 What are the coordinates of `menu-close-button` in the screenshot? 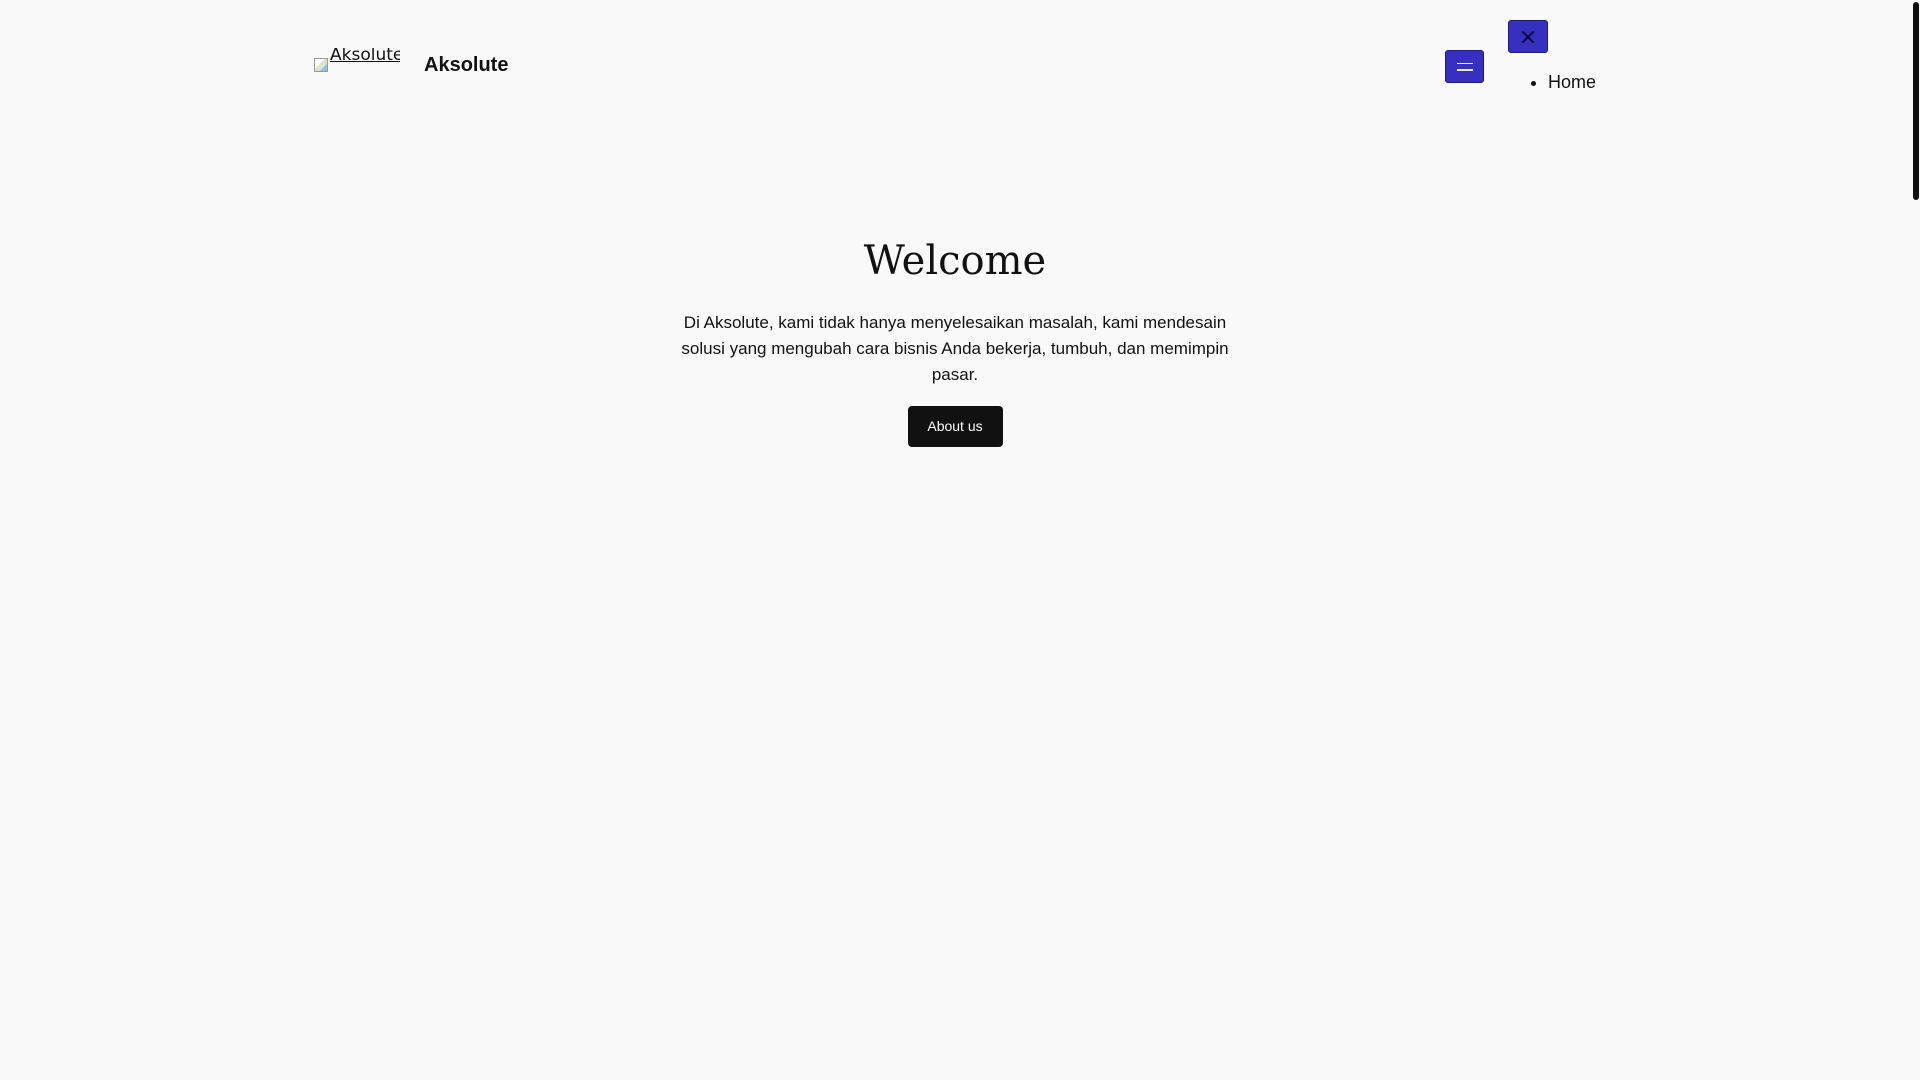 It's located at (1528, 36).